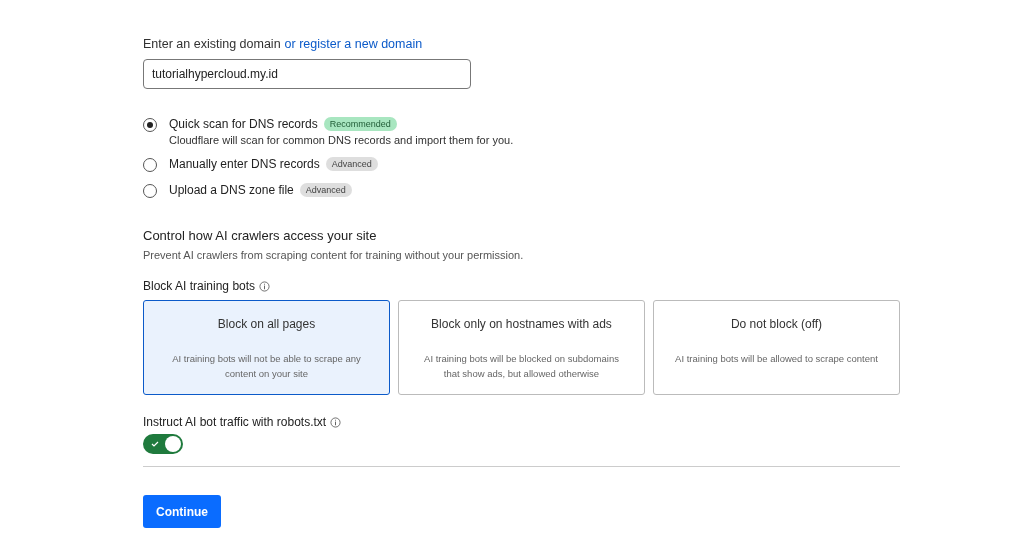 The image size is (1024, 550). I want to click on option-label: Manually enter DNS records, so click(244, 164).